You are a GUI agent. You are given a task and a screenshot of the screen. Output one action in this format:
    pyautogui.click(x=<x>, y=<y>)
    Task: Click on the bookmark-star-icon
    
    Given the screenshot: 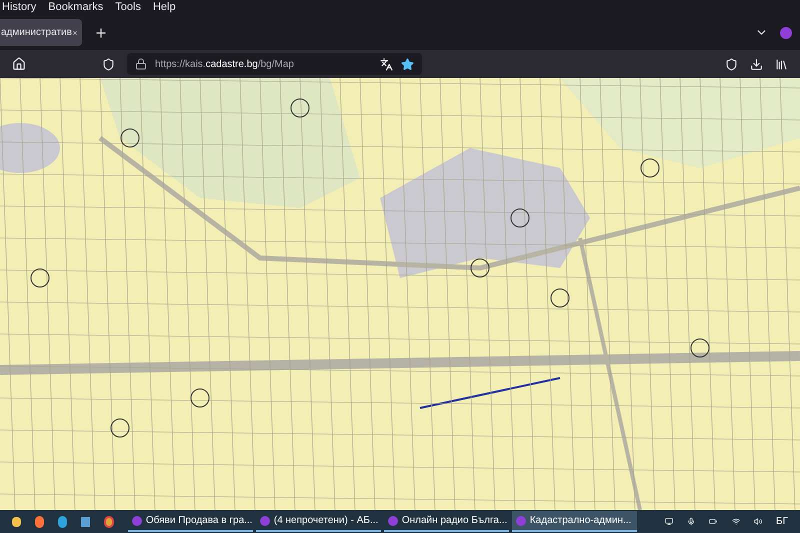 What is the action you would take?
    pyautogui.click(x=407, y=64)
    